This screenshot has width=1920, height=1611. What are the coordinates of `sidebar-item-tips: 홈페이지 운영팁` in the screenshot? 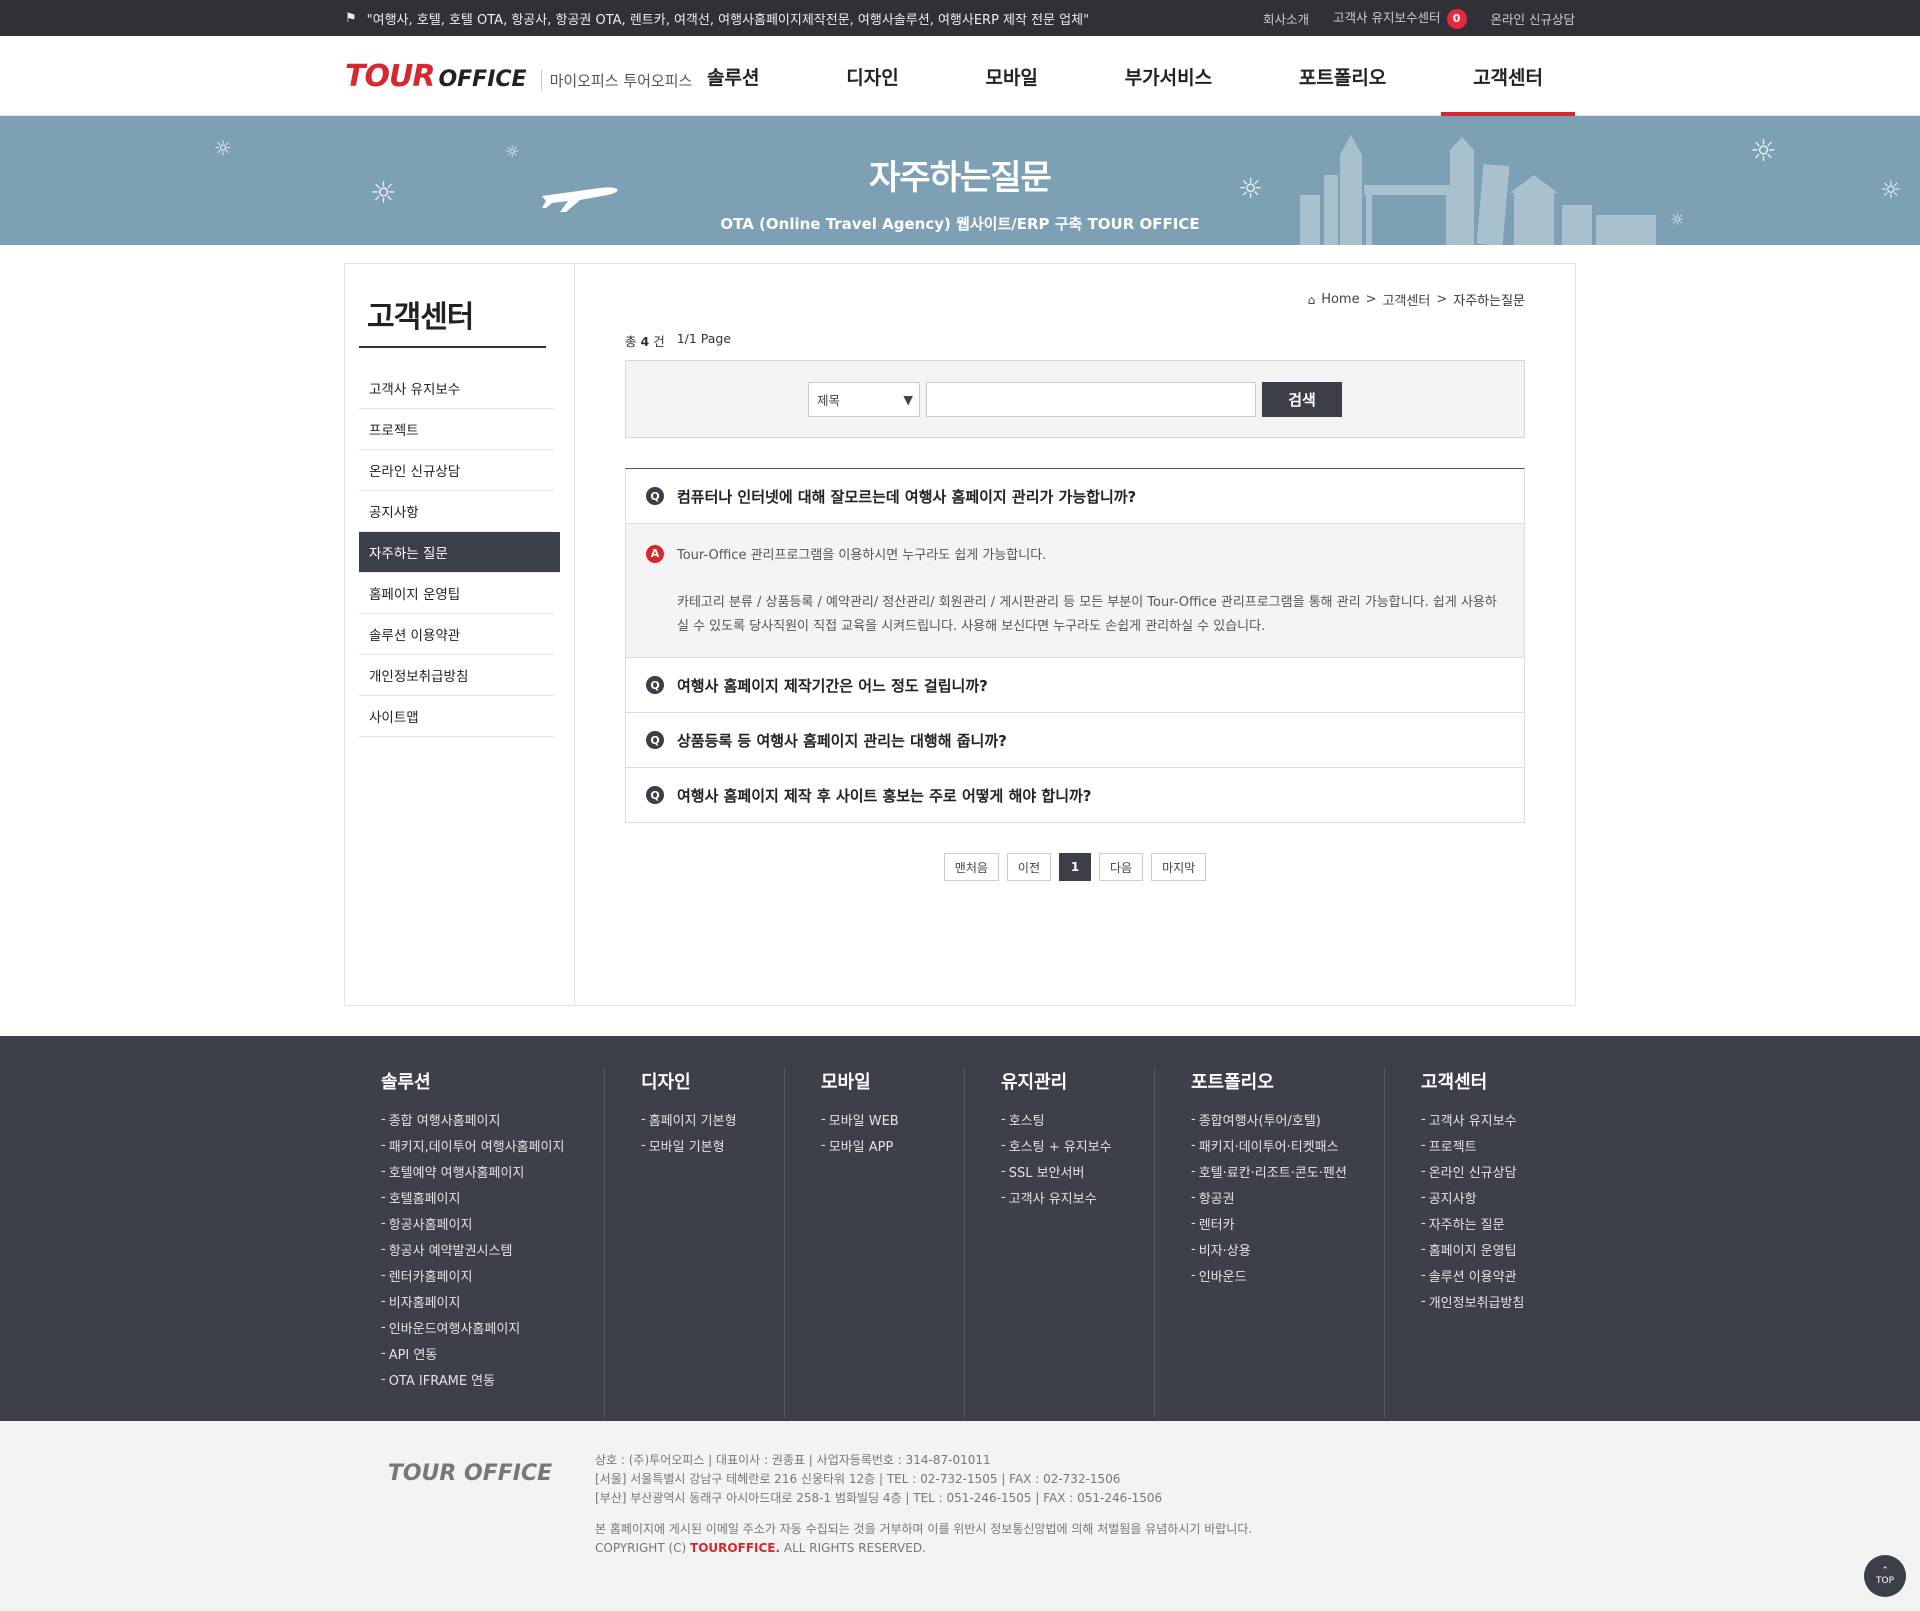 It's located at (456, 593).